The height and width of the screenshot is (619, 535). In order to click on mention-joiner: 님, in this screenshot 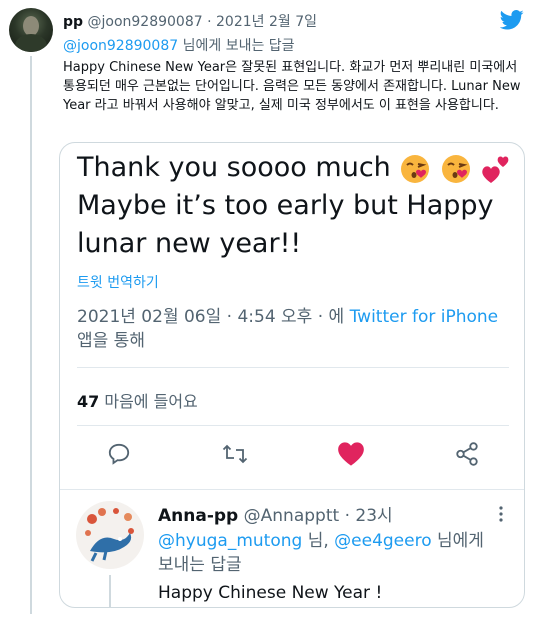, I will do `click(318, 541)`.